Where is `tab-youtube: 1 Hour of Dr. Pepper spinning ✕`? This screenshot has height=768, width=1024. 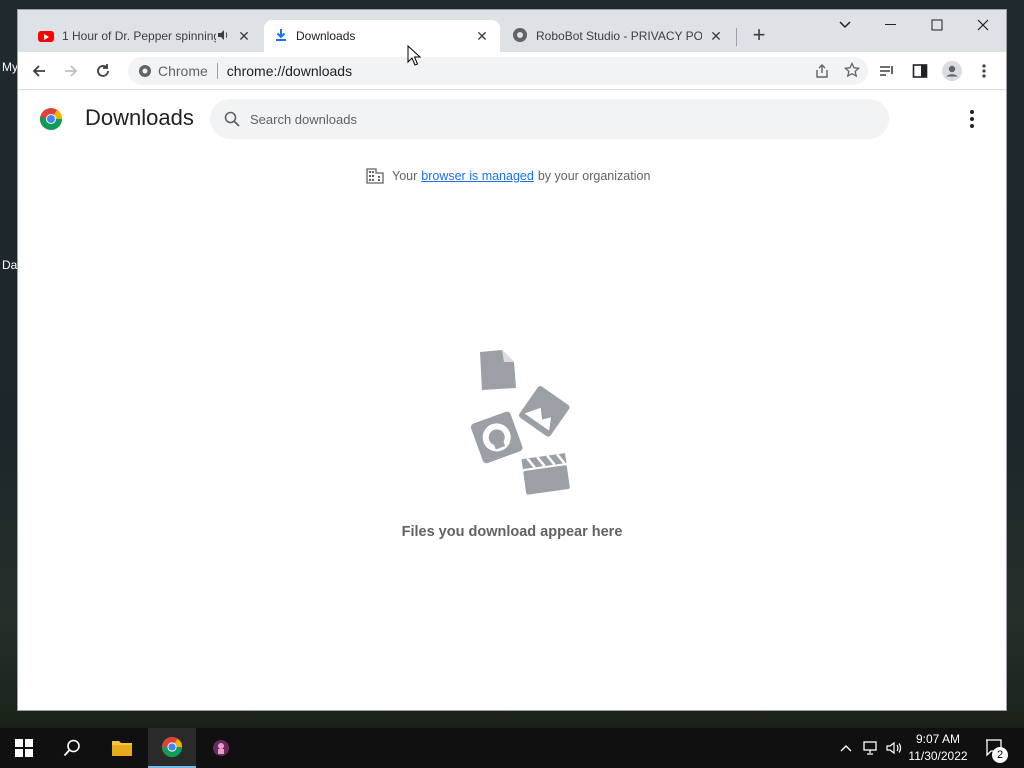
tab-youtube: 1 Hour of Dr. Pepper spinning ✕ is located at coordinates (145, 36).